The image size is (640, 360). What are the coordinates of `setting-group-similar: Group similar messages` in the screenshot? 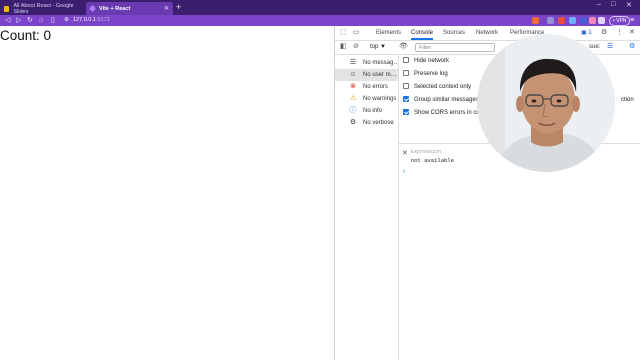 It's located at (441, 100).